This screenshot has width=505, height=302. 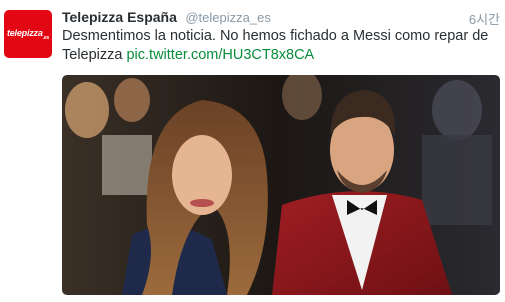 What do you see at coordinates (220, 55) in the screenshot?
I see `media-link: pic.twitter.com/HU3CT8x8CA` at bounding box center [220, 55].